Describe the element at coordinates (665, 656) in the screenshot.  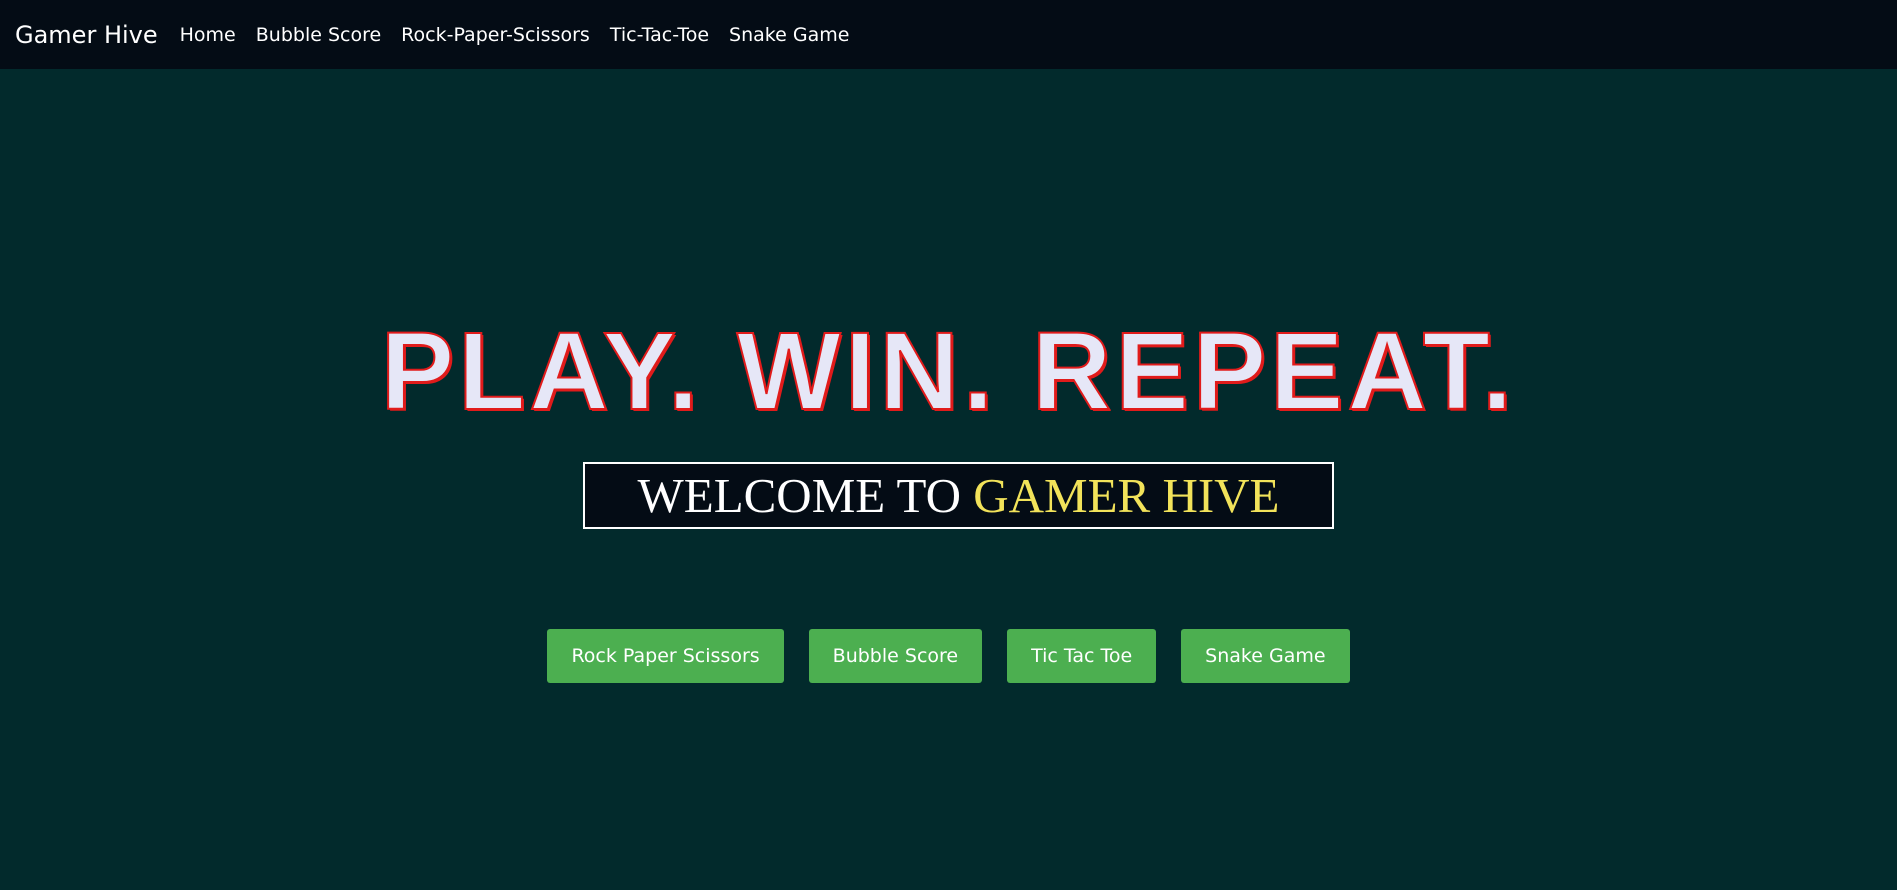
I see `rock-paper-scissors-button: Rock Paper Scissors` at that location.